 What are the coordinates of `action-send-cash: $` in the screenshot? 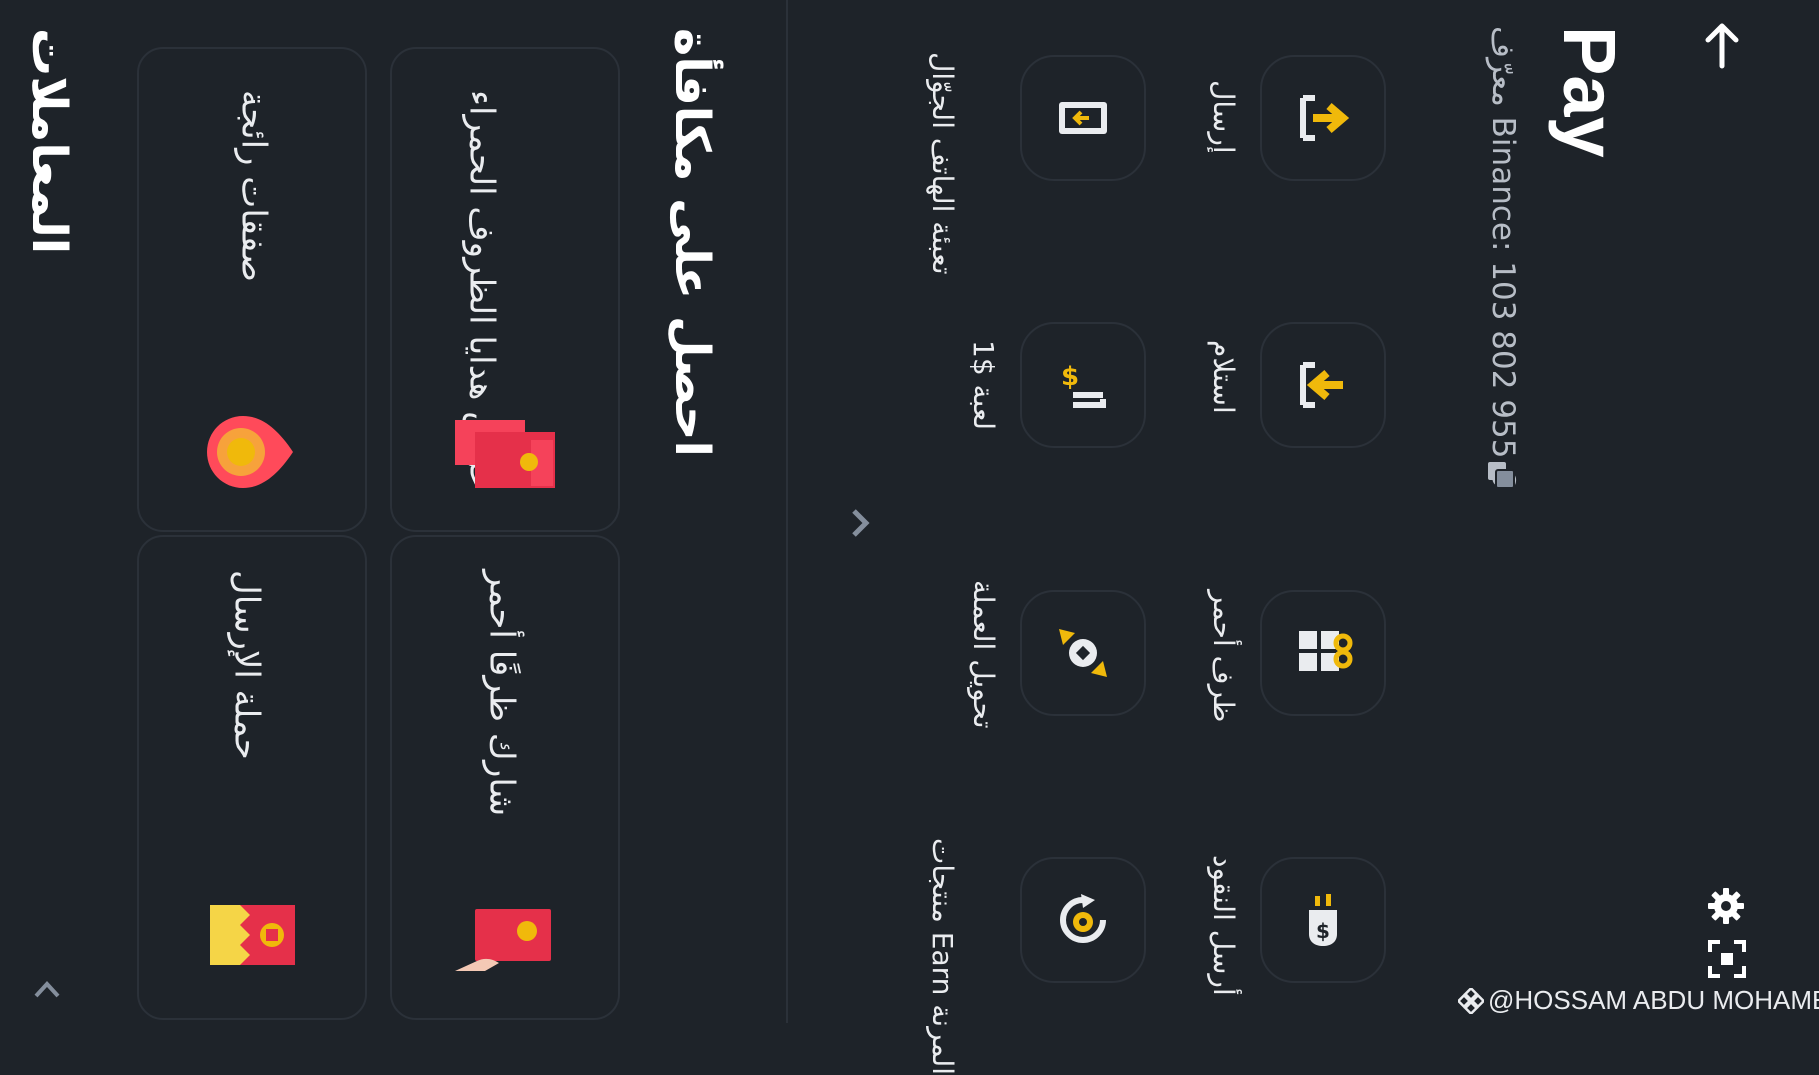 It's located at (1323, 920).